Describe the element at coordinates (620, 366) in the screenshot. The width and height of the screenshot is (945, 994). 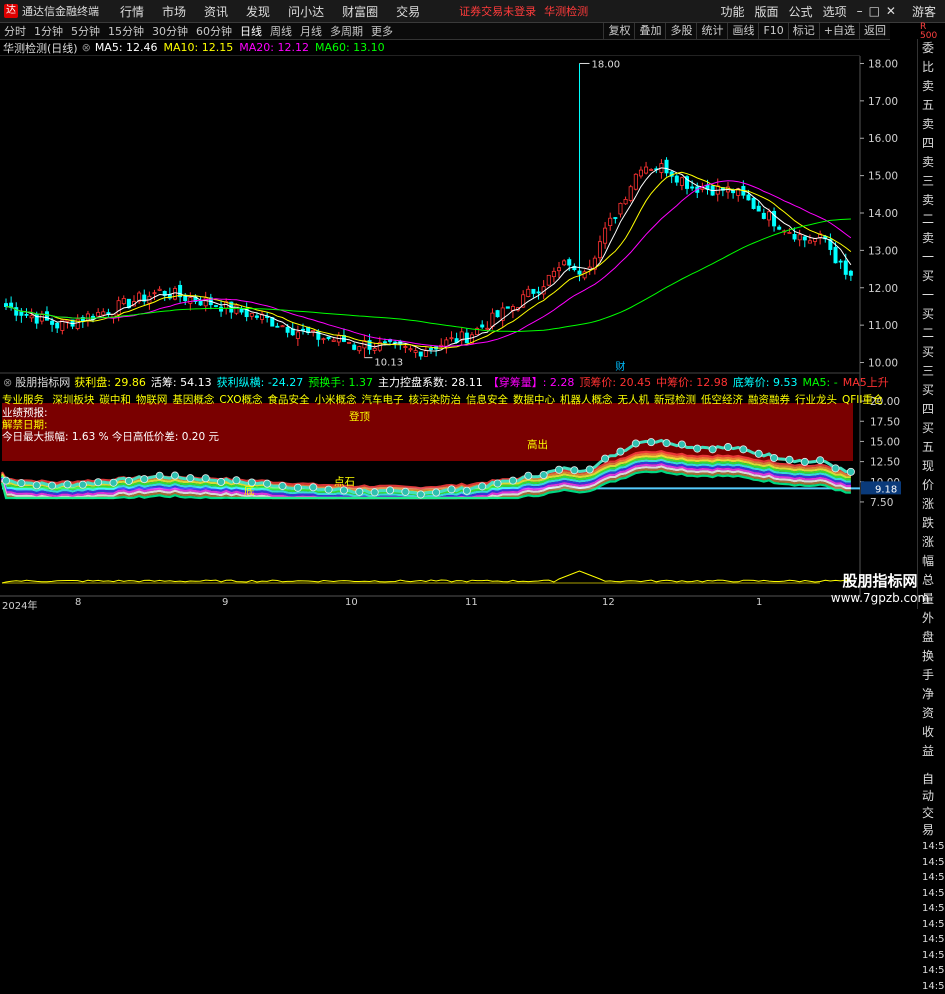
I see `event-marker: 财` at that location.